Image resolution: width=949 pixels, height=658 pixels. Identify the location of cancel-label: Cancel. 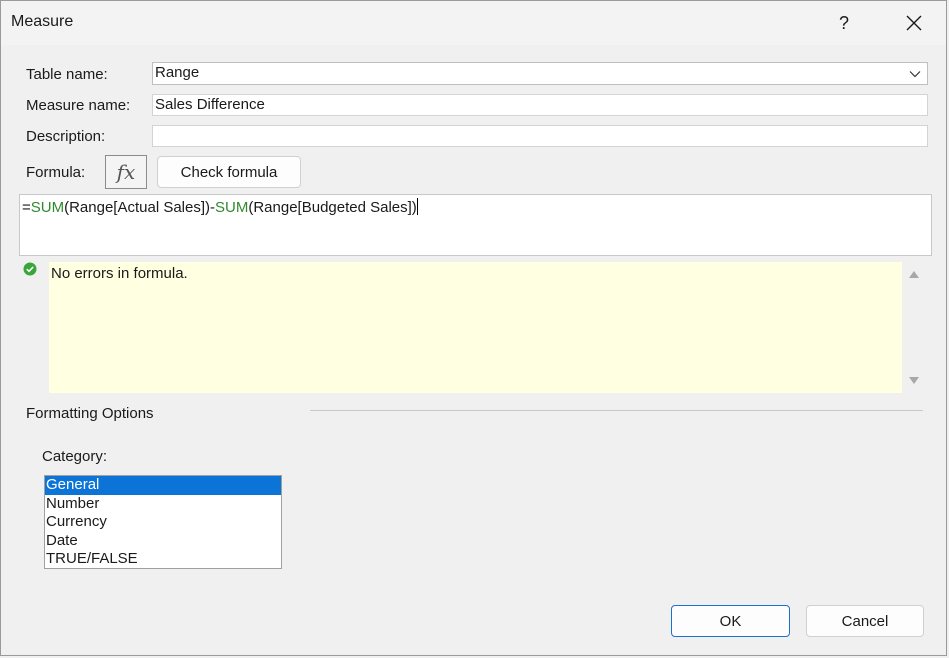
(865, 621).